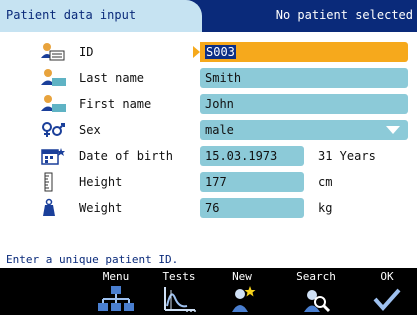 The height and width of the screenshot is (315, 417). What do you see at coordinates (116, 276) in the screenshot?
I see `menu-button-label: Menu` at bounding box center [116, 276].